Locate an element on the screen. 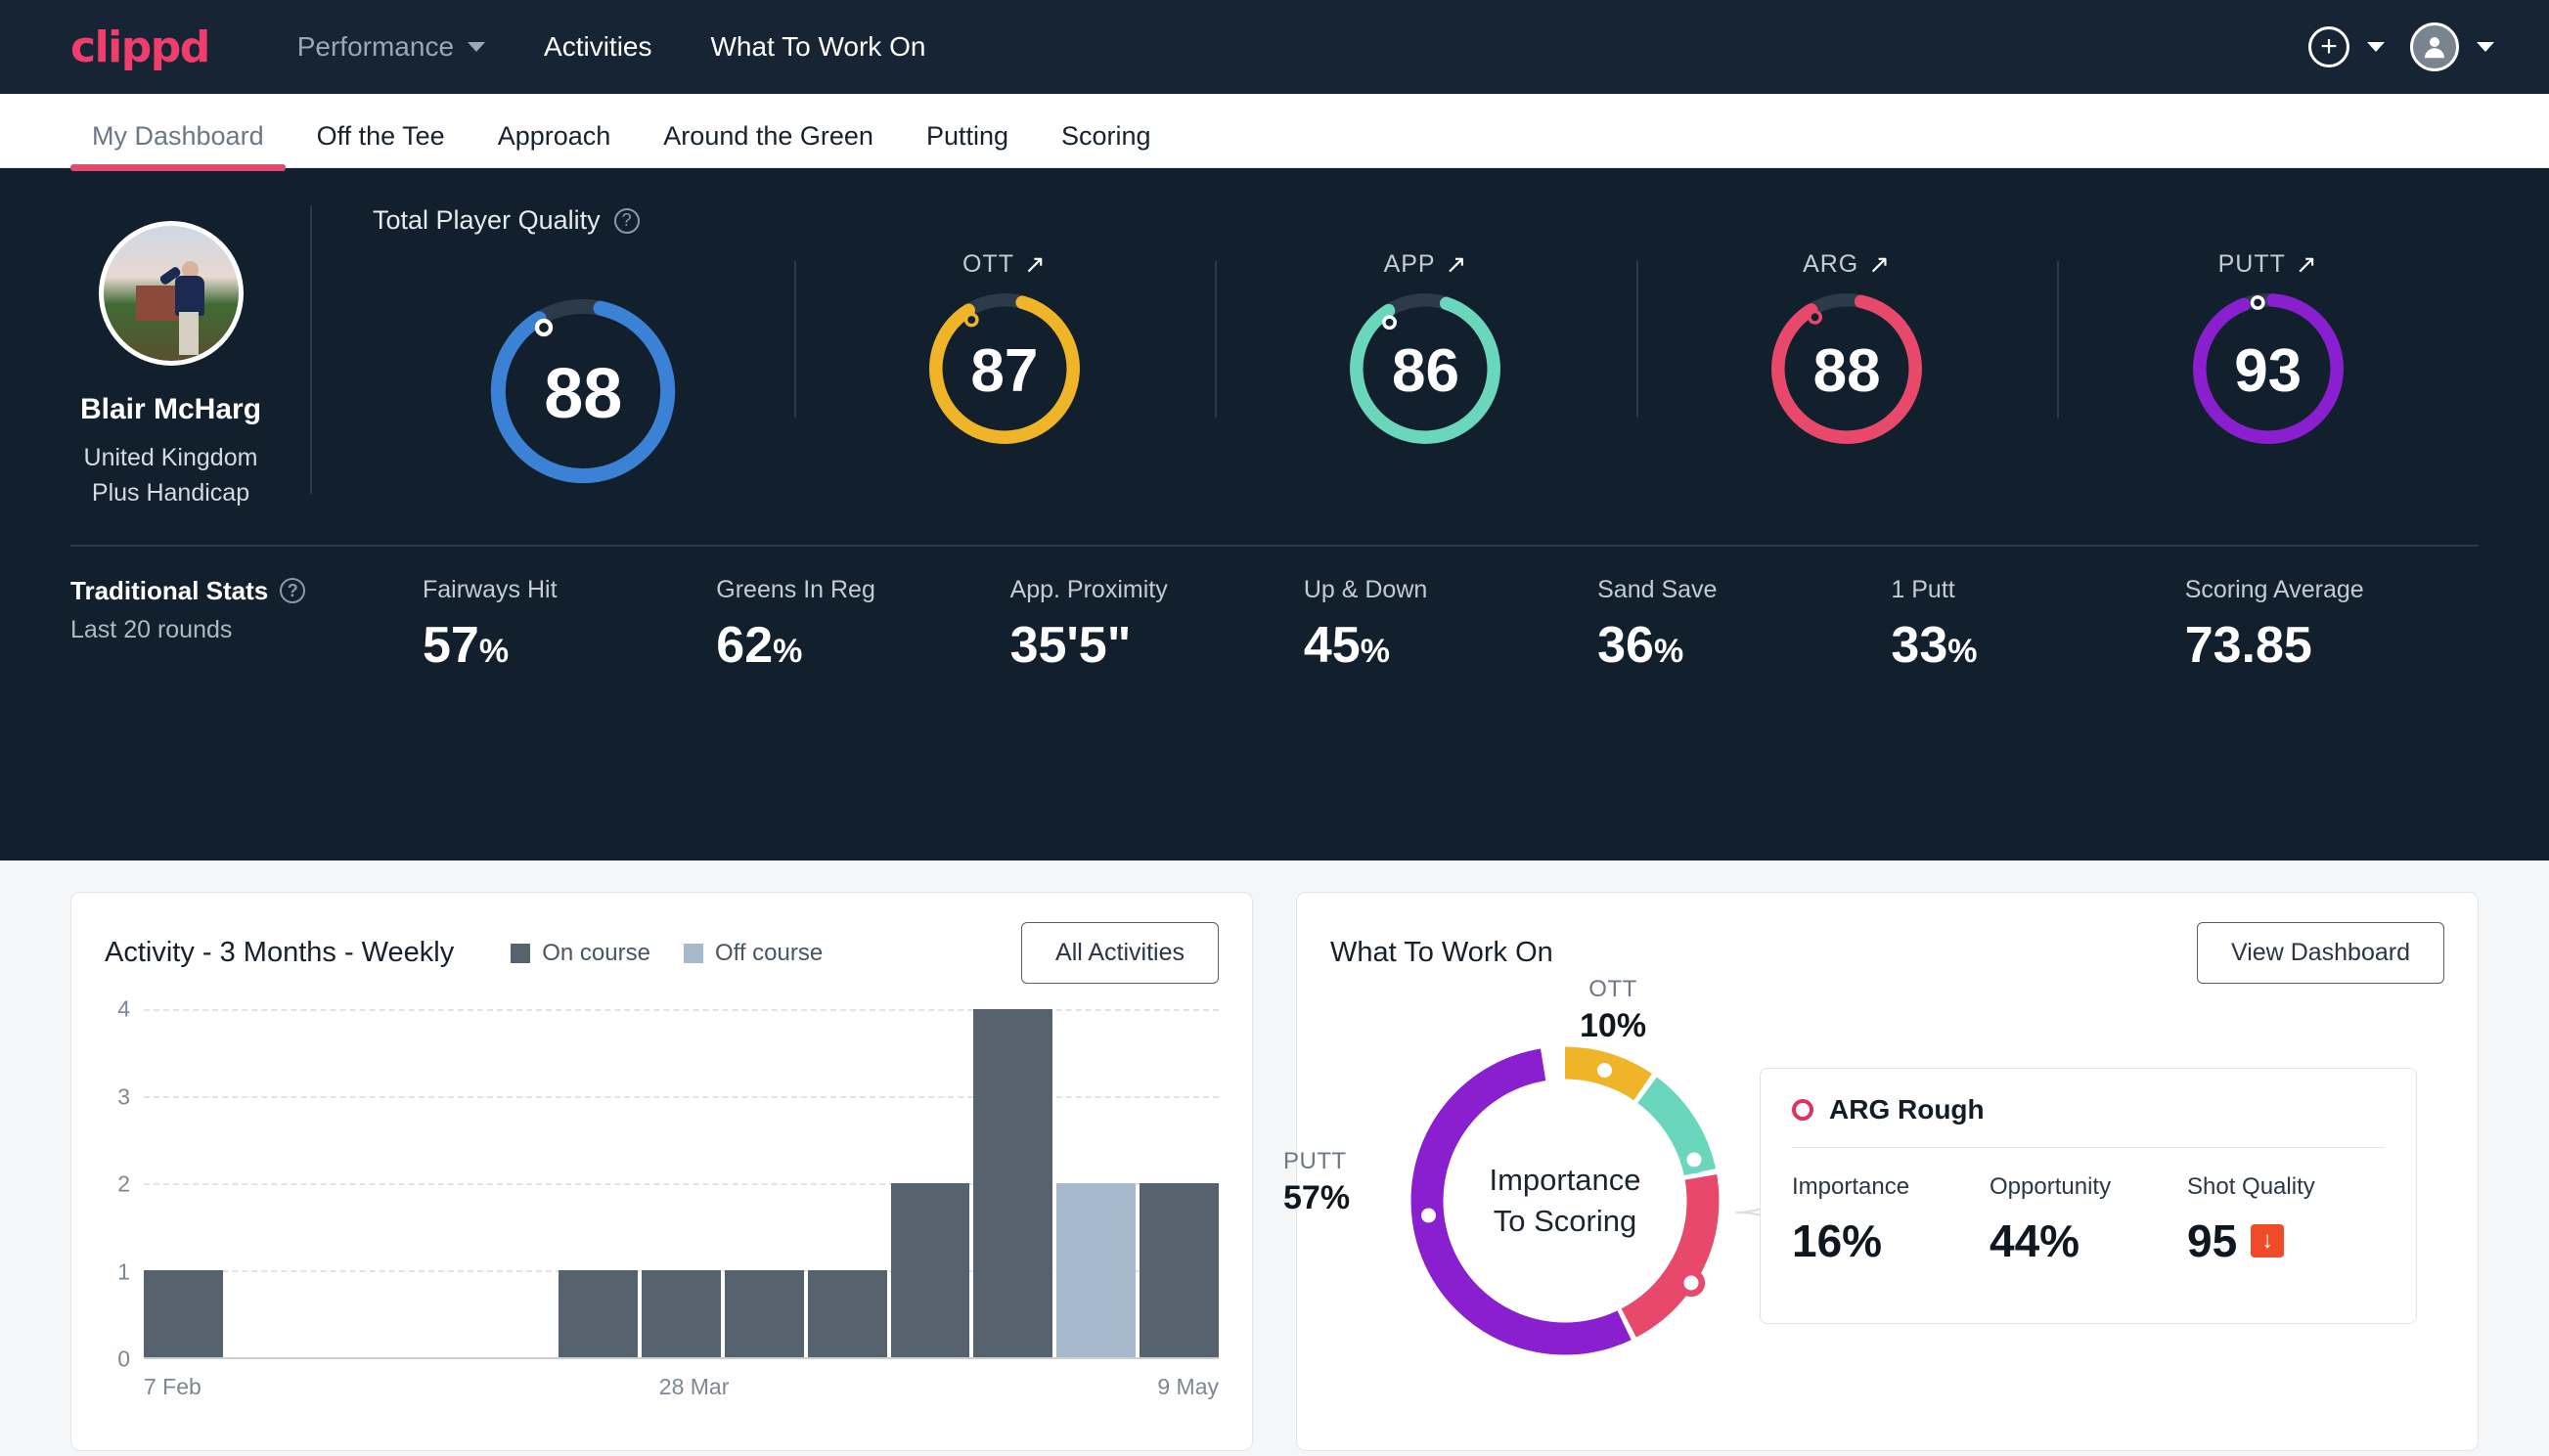  tab-scoring-label: Scoring is located at coordinates (1106, 136).